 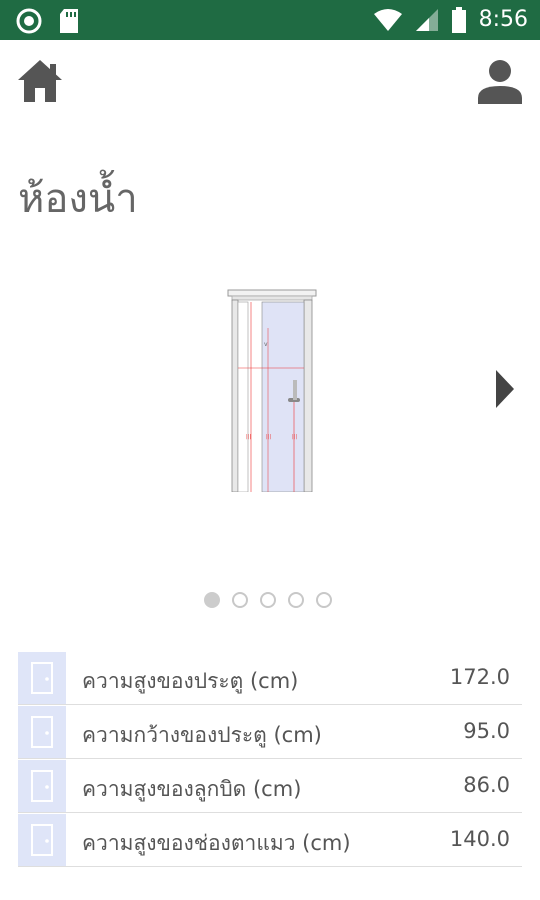 What do you see at coordinates (78, 198) in the screenshot?
I see `page-title: ห้องน้ำ` at bounding box center [78, 198].